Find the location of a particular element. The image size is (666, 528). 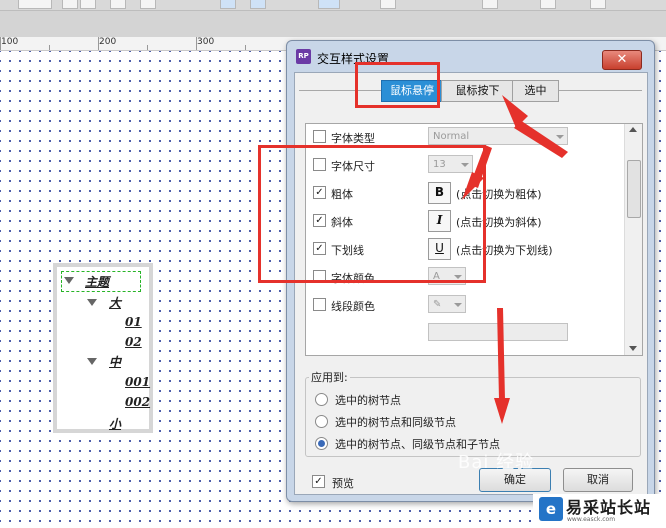

watermark: Bai 经验 is located at coordinates (496, 462).